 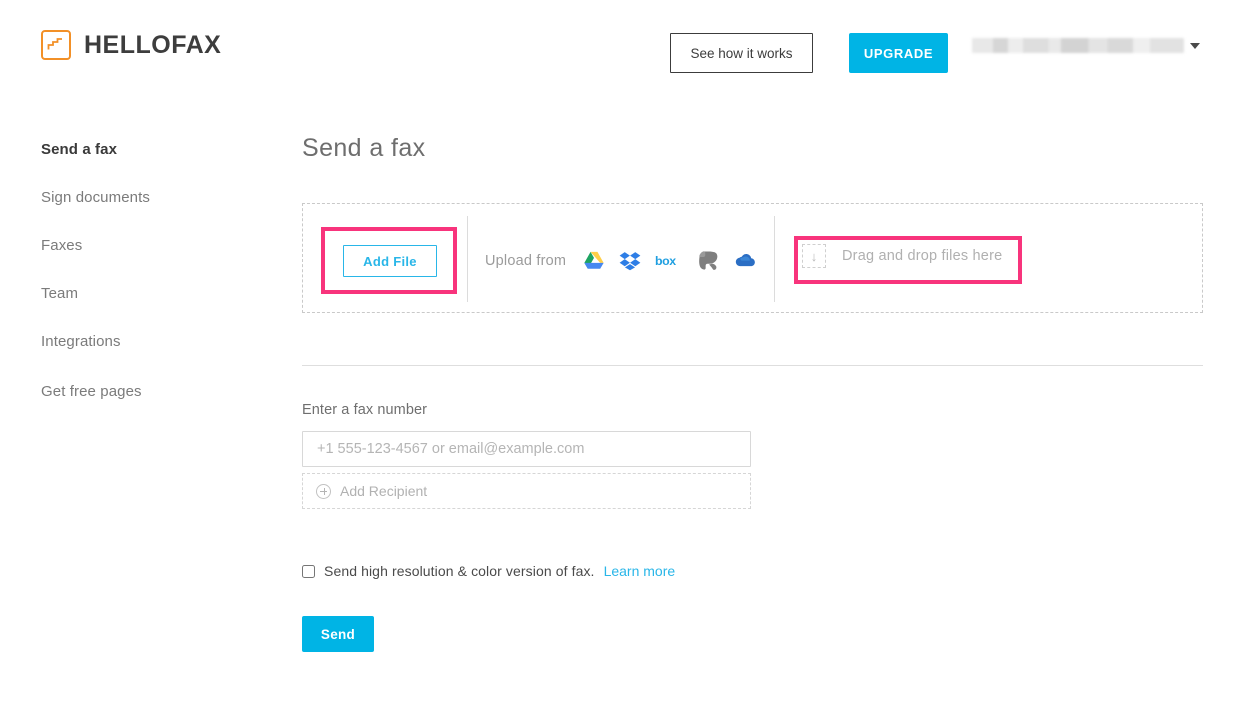 I want to click on section-divider, so click(x=752, y=365).